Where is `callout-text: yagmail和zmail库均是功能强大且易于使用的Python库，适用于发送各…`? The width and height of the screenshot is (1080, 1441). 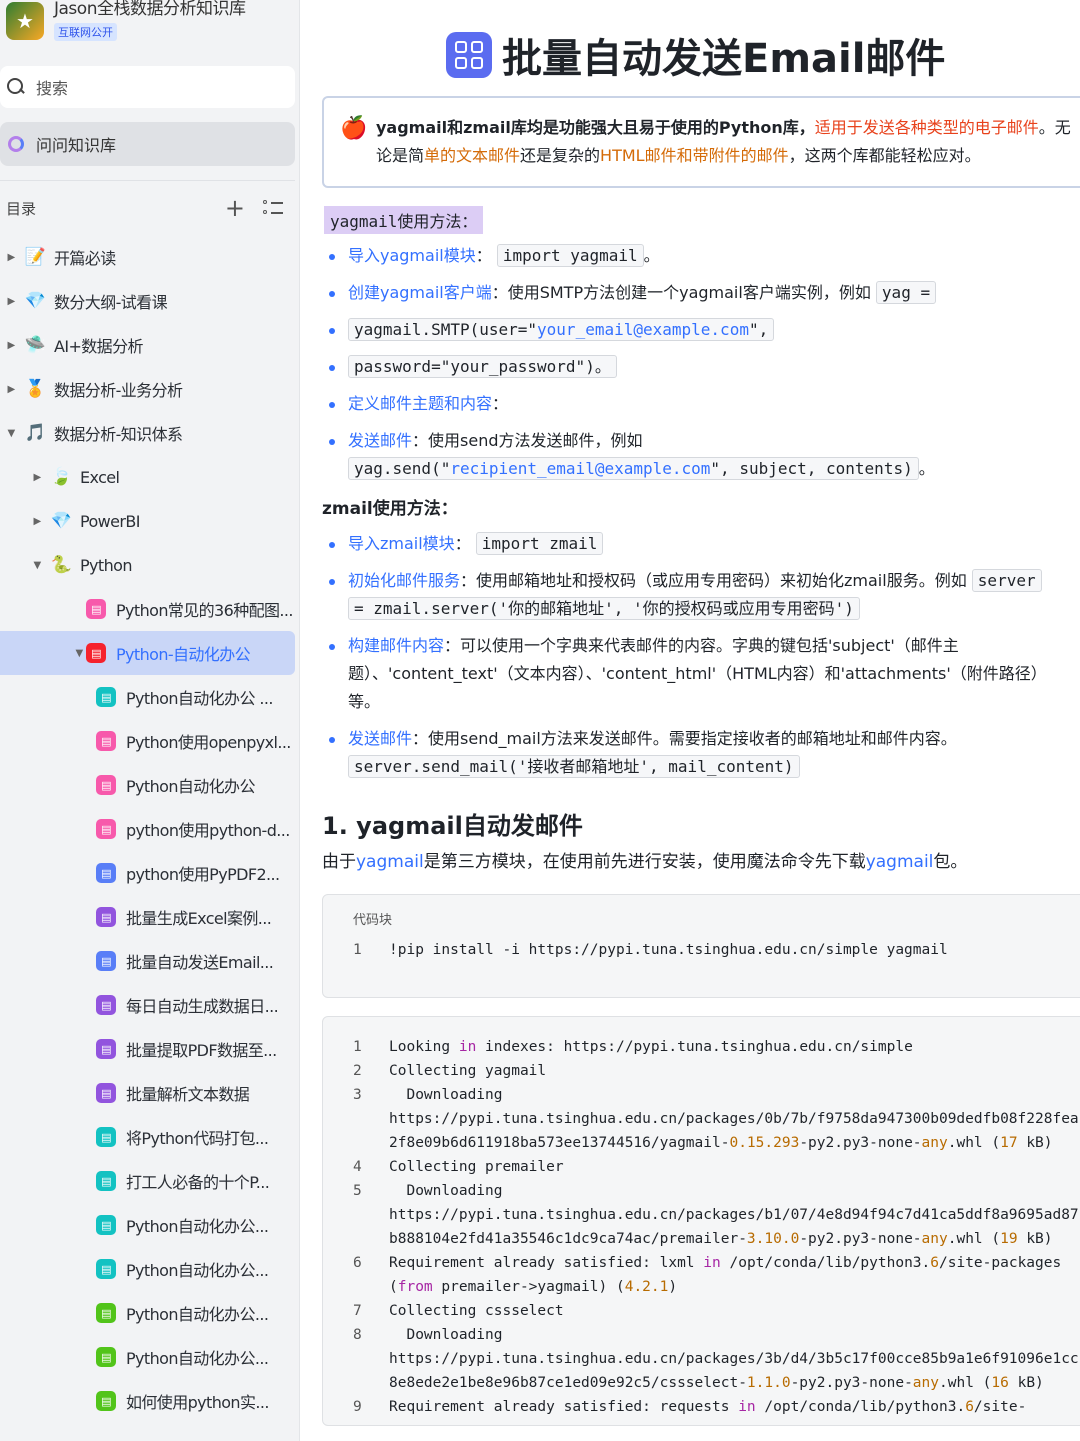 callout-text: yagmail和zmail库均是功能强大且易于使用的Python库，适用于发送各… is located at coordinates (723, 141).